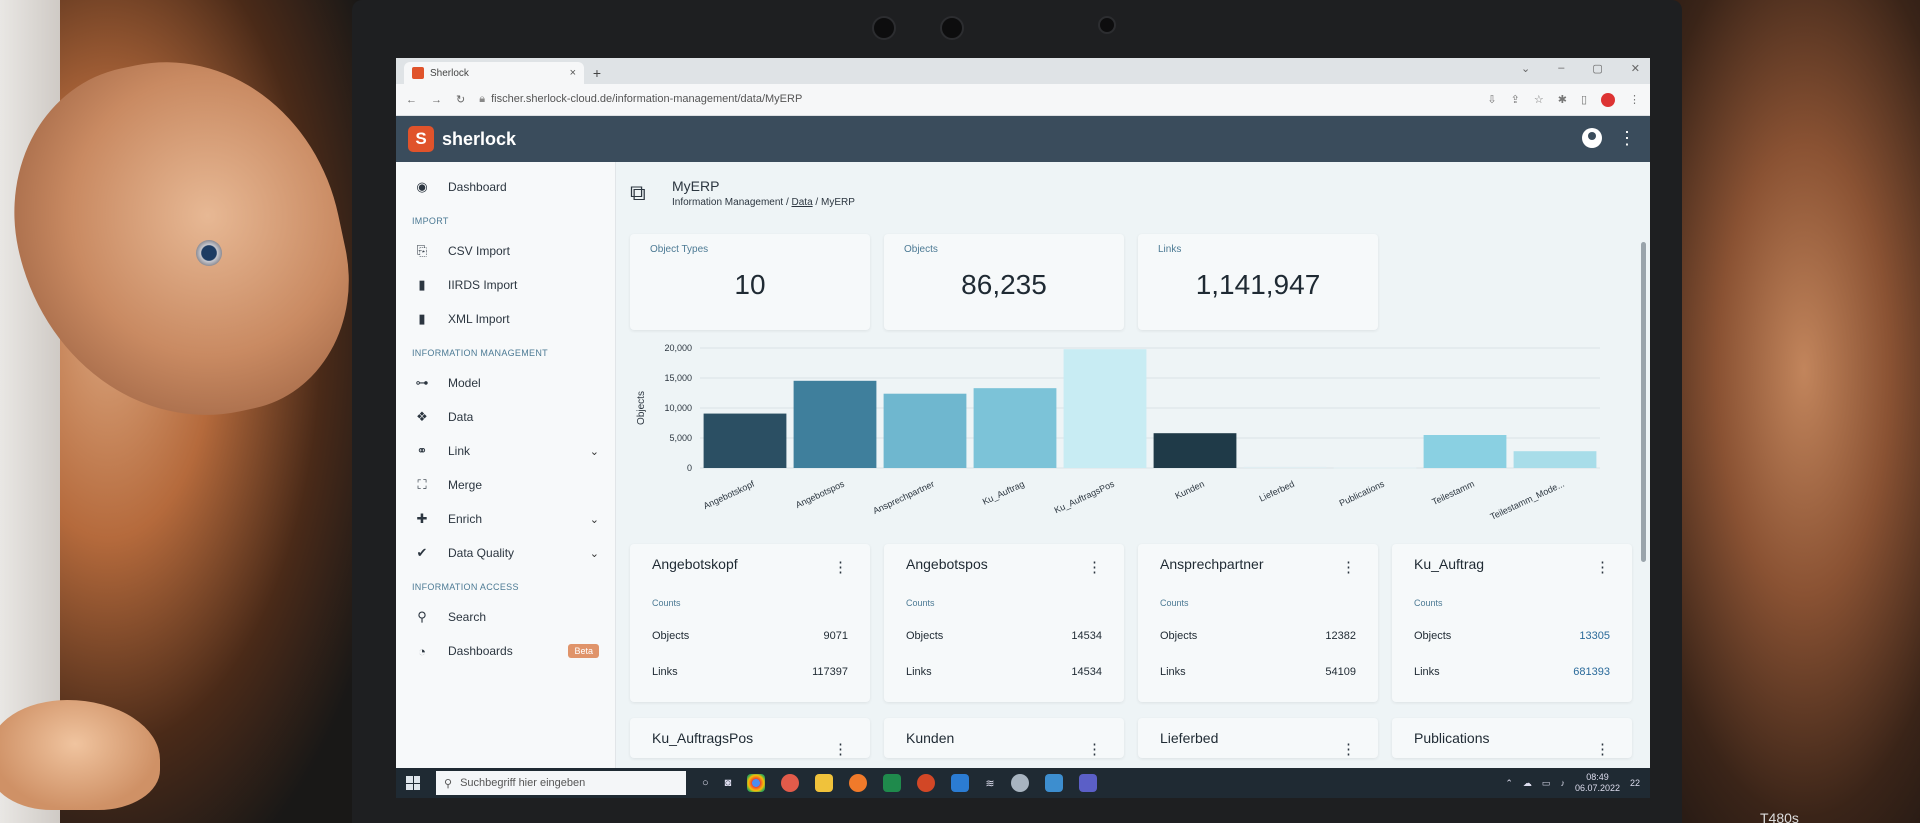  What do you see at coordinates (1086, 636) in the screenshot?
I see `row-value: 14534` at bounding box center [1086, 636].